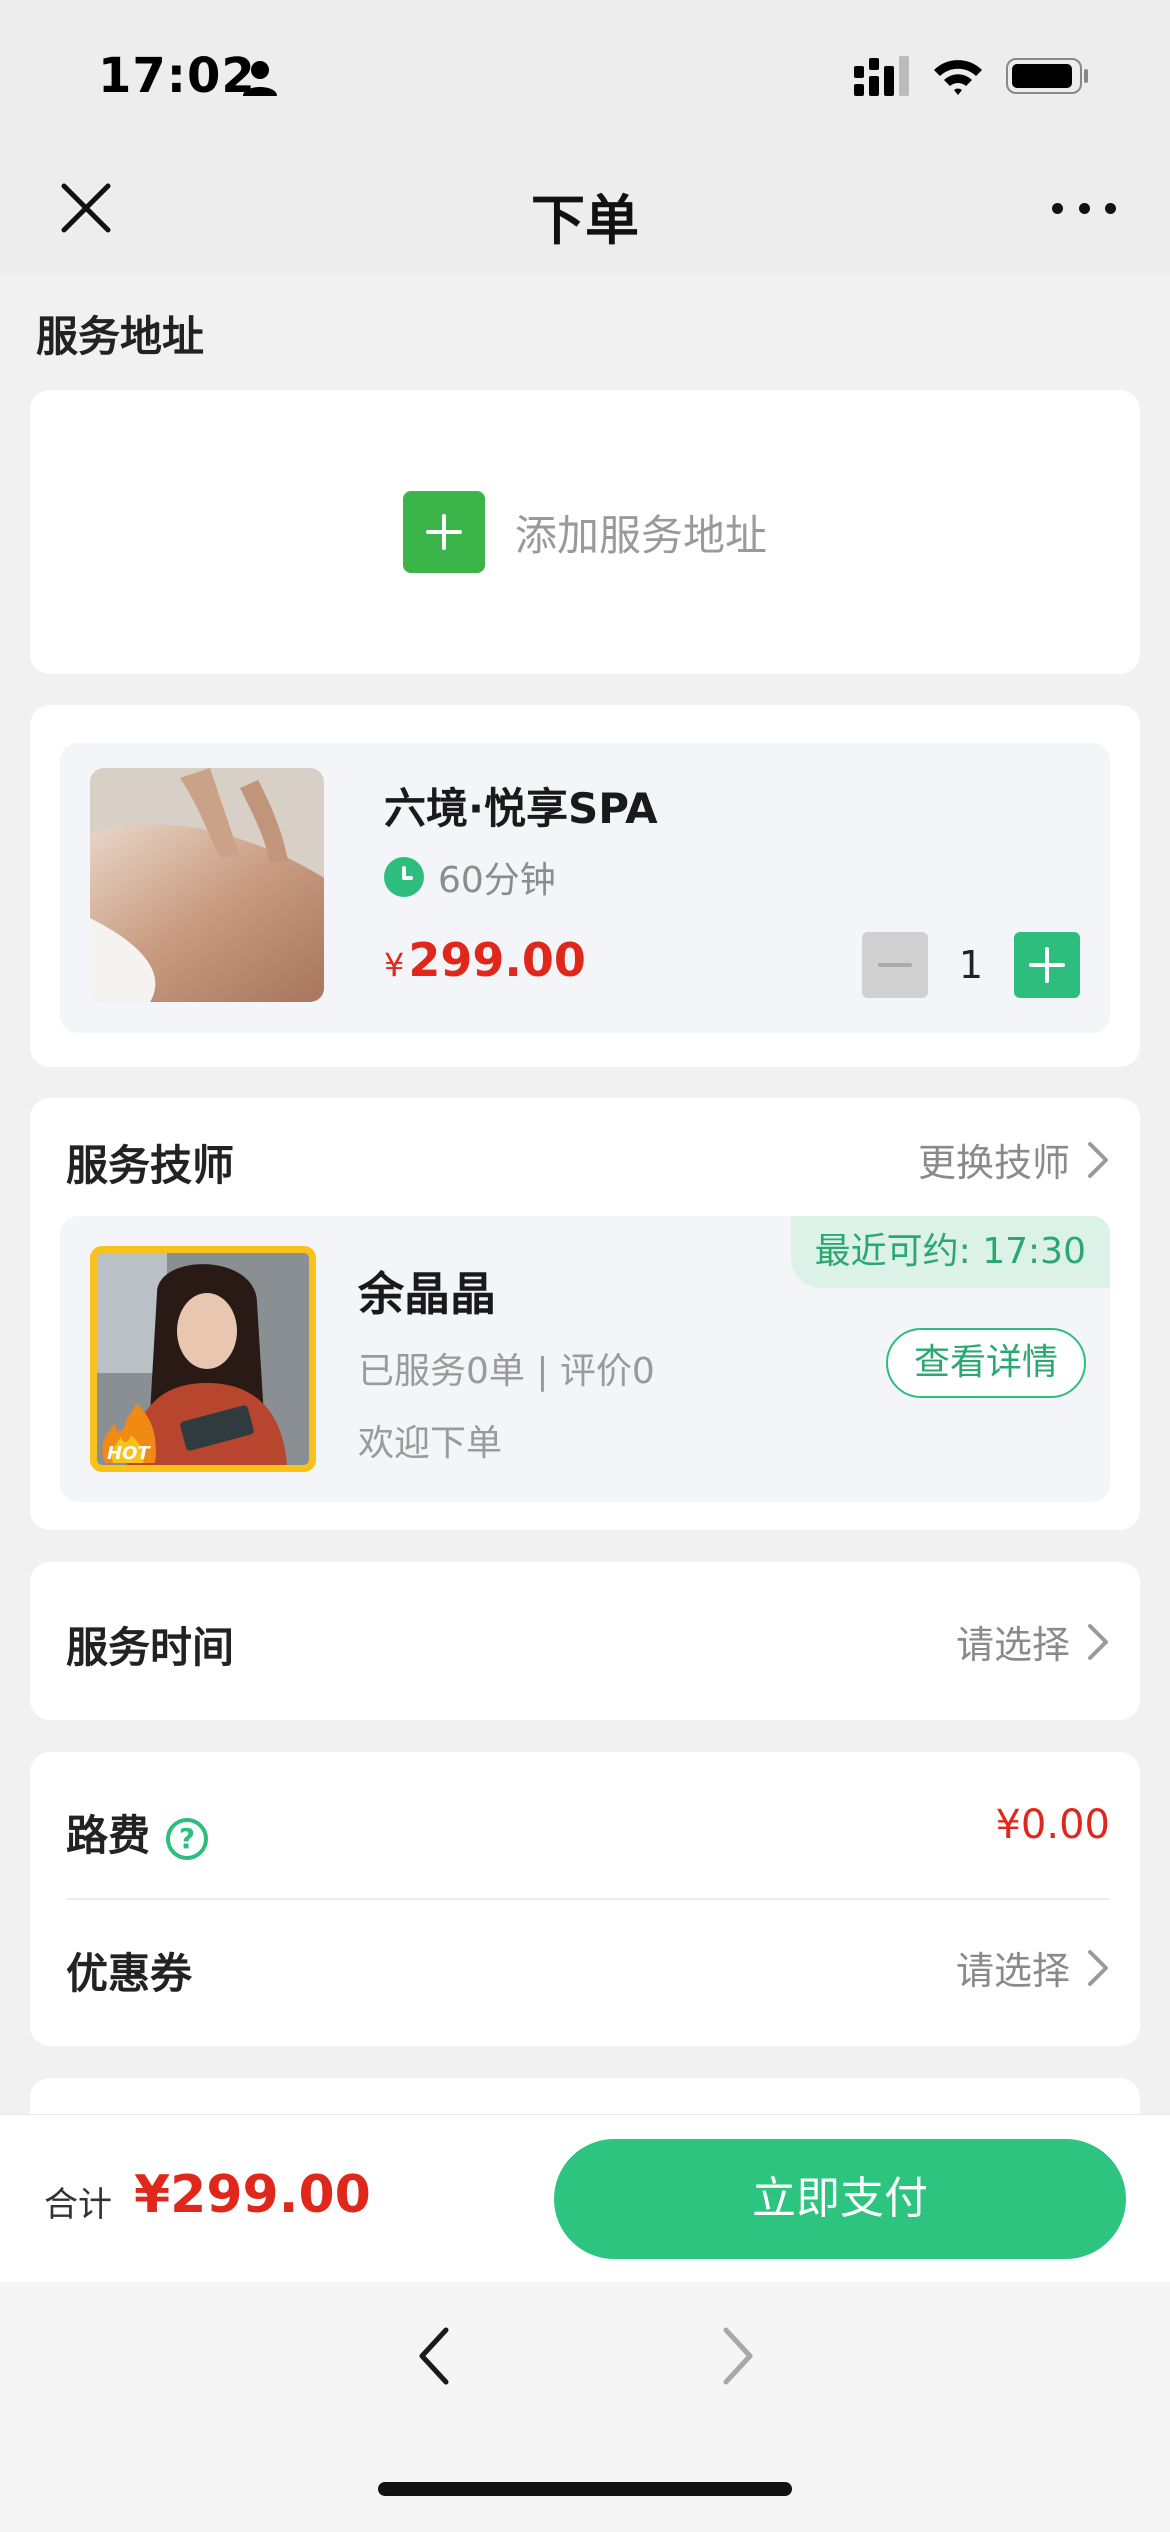  I want to click on total-label: 合计, so click(78, 2205).